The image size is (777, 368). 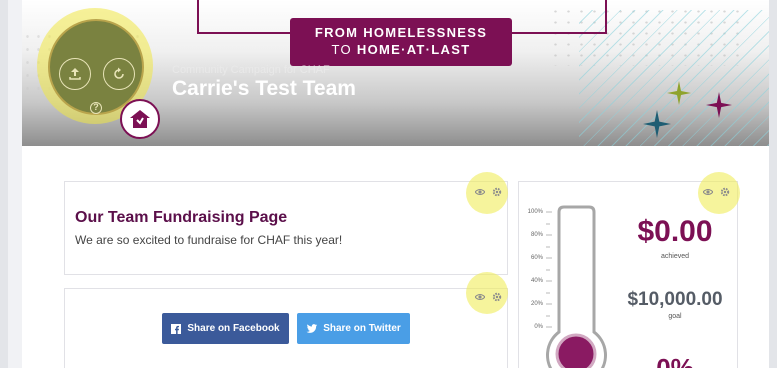 I want to click on home-logo-icon, so click(x=140, y=119).